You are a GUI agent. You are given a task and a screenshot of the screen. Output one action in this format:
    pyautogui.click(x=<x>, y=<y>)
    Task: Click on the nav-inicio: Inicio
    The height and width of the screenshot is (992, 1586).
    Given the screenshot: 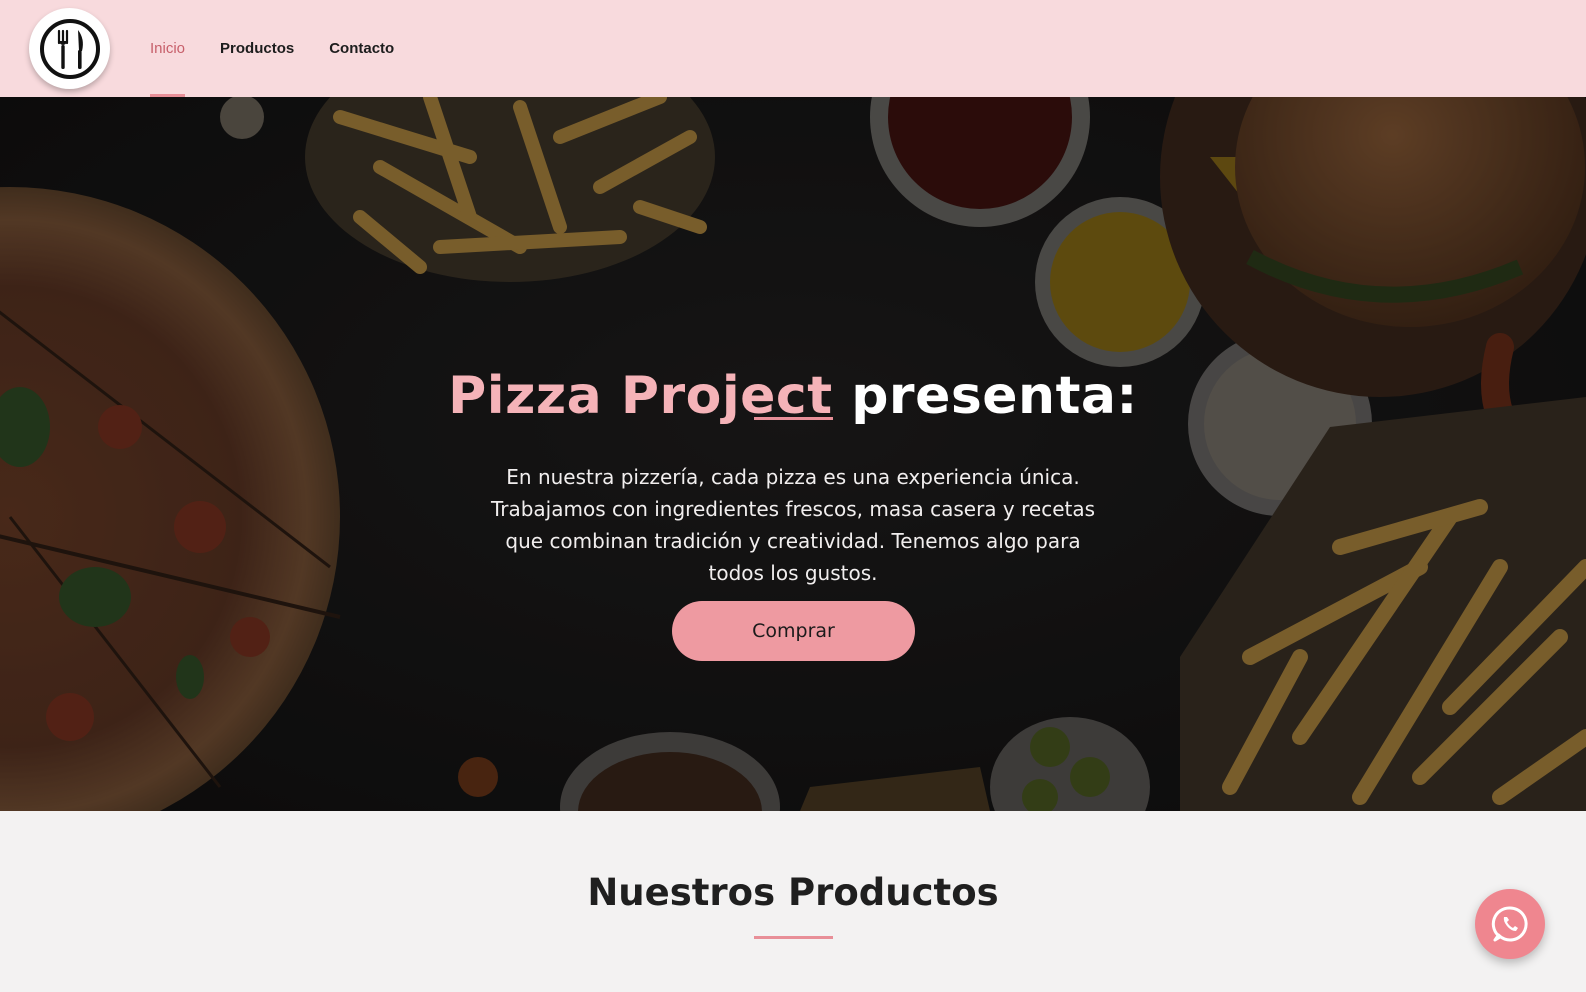 What is the action you would take?
    pyautogui.click(x=168, y=48)
    